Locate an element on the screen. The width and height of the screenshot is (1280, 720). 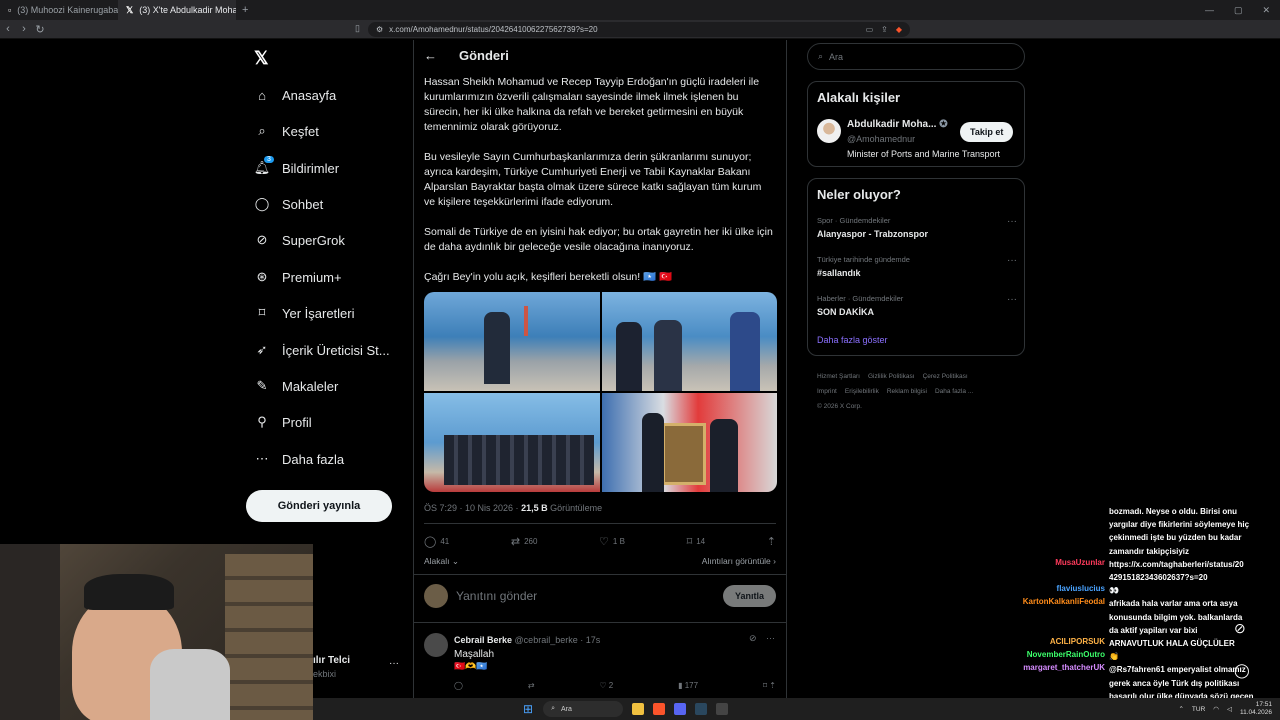
footer-link: Gizlilik Politikası is located at coordinates (891, 376).